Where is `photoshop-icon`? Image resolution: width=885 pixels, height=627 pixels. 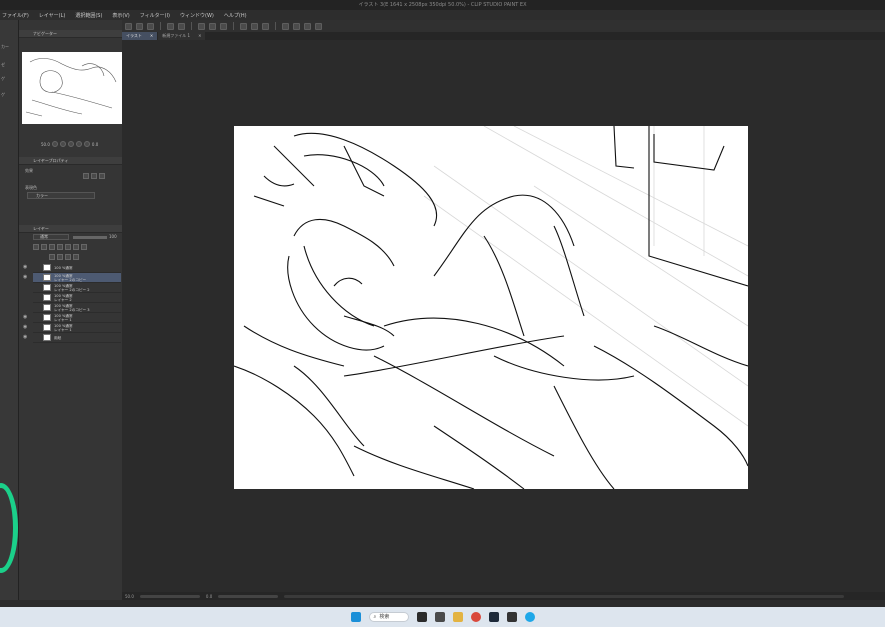 photoshop-icon is located at coordinates (493, 617).